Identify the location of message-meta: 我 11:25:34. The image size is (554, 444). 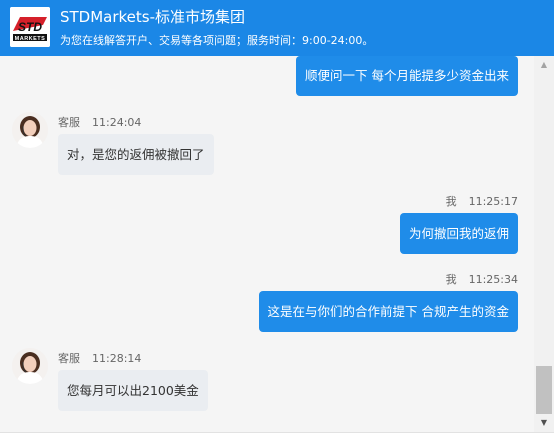
(482, 279).